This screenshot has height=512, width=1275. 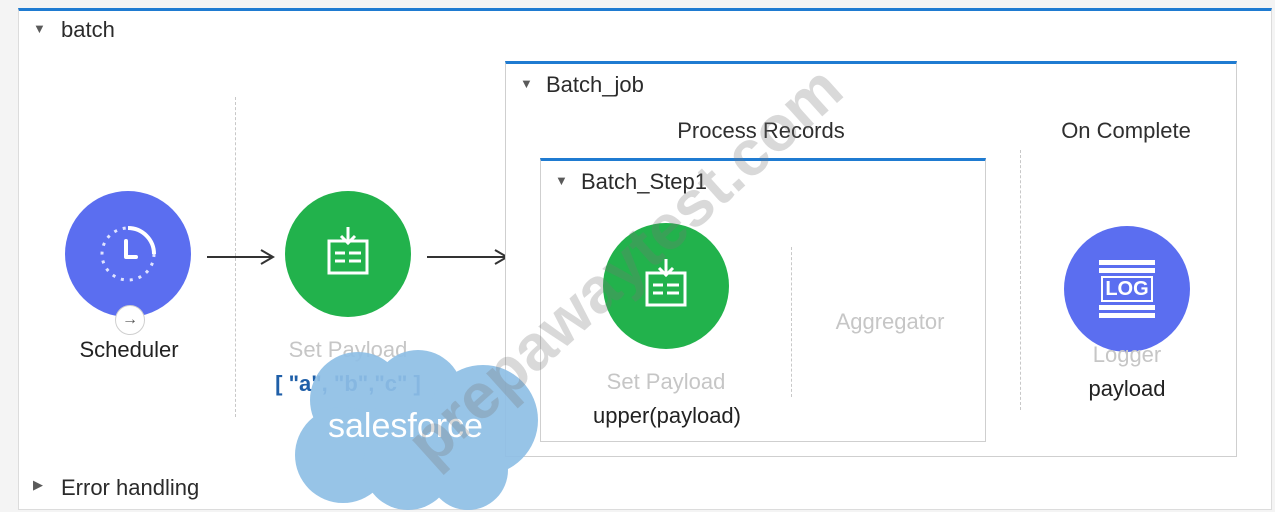 What do you see at coordinates (1127, 354) in the screenshot?
I see `logger-label: Logger` at bounding box center [1127, 354].